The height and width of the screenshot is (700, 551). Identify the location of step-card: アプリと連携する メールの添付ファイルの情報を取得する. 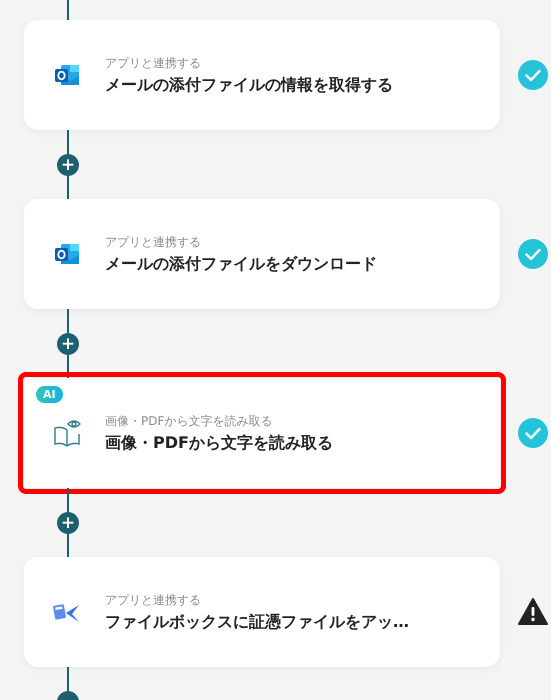
(262, 75).